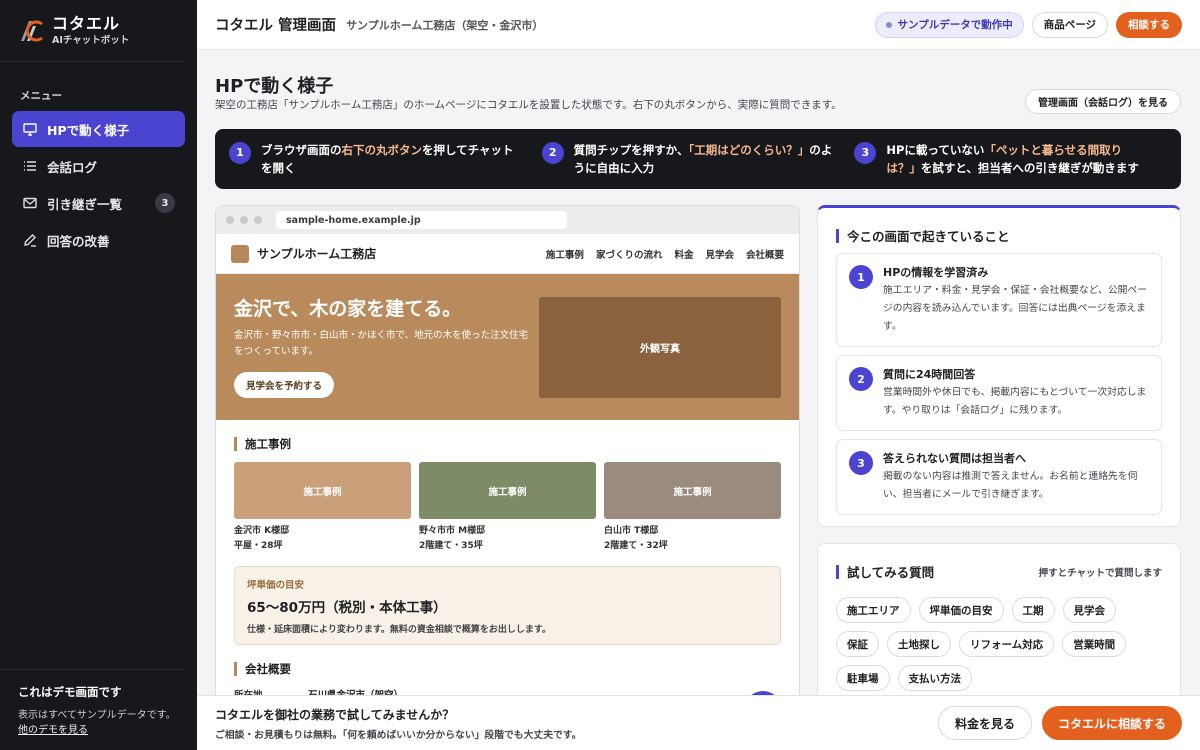  I want to click on case-caption: 金沢市 K様邸 平屋・28坪, so click(322, 539).